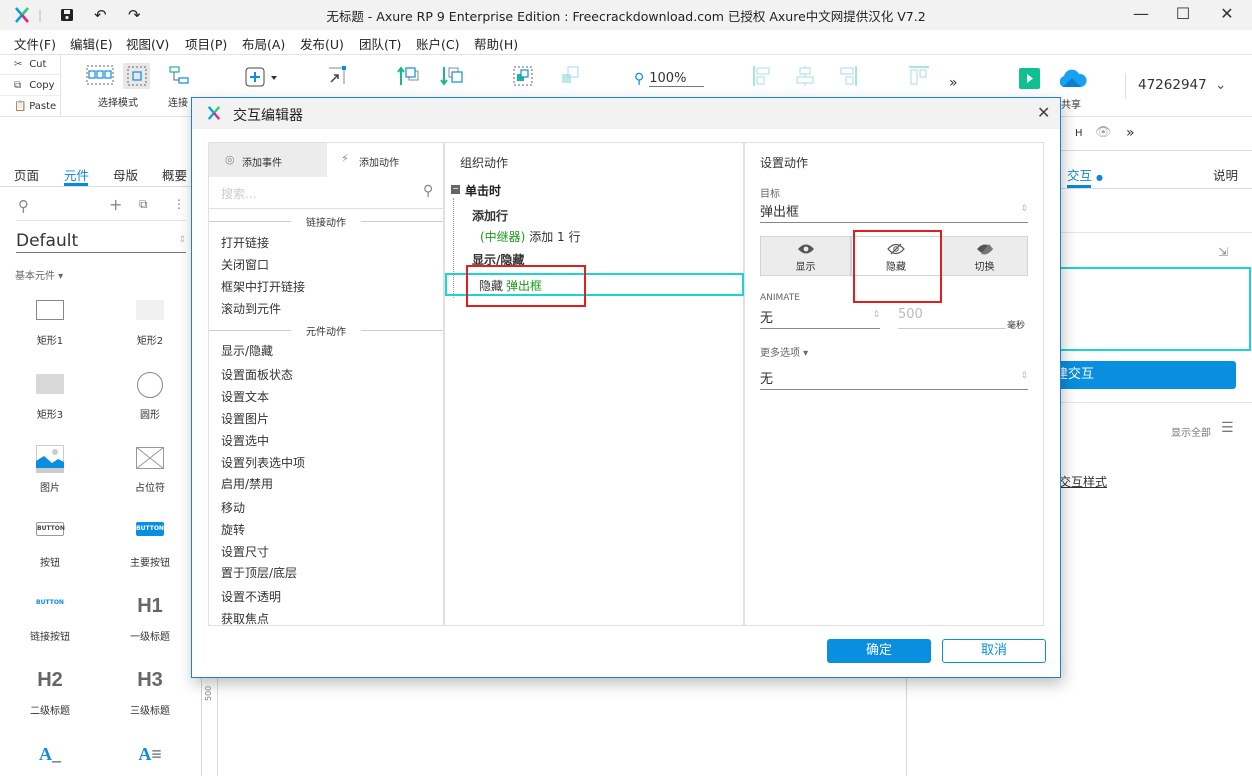 The height and width of the screenshot is (776, 1252). What do you see at coordinates (179, 204) in the screenshot?
I see `more-vertical-icon: ⋮` at bounding box center [179, 204].